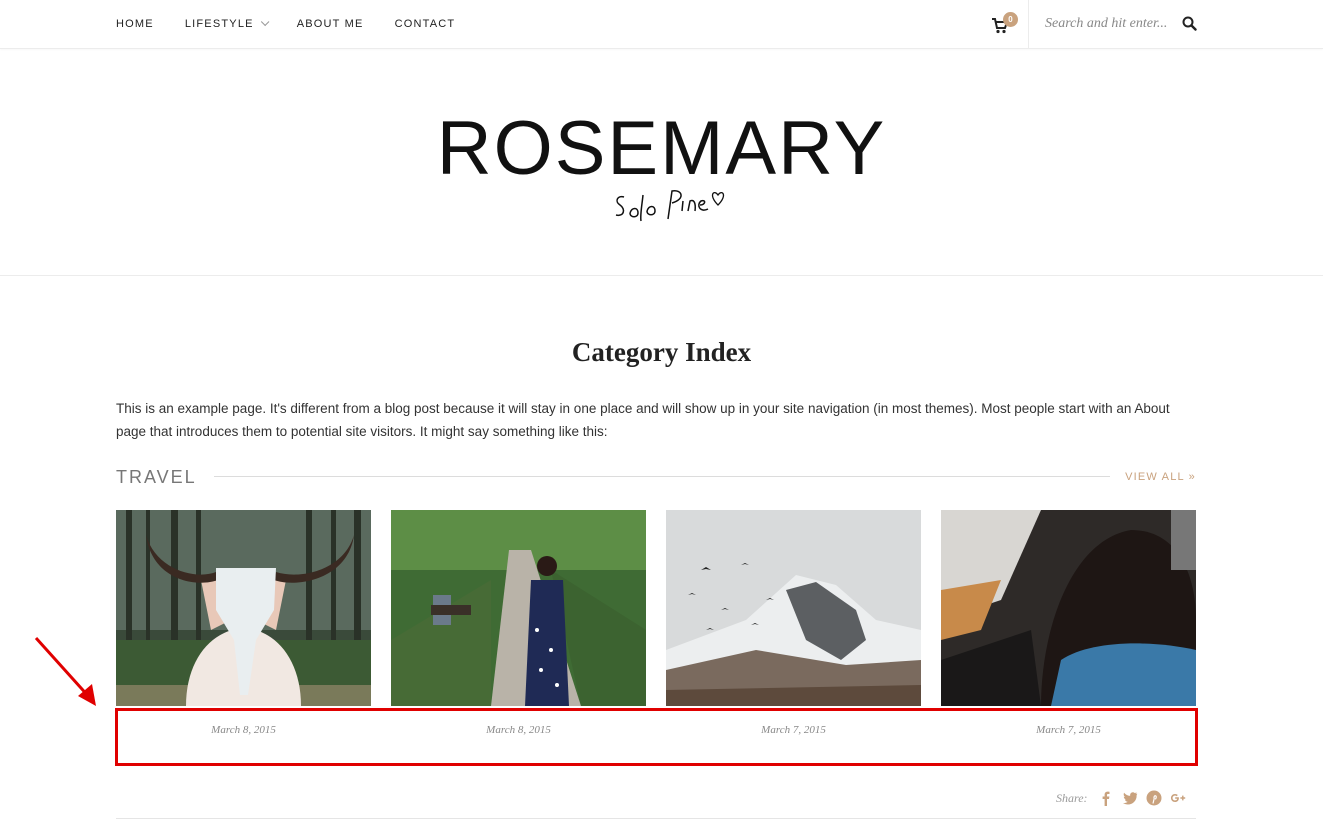 The height and width of the screenshot is (829, 1323). Describe the element at coordinates (656, 818) in the screenshot. I see `post-divider` at that location.